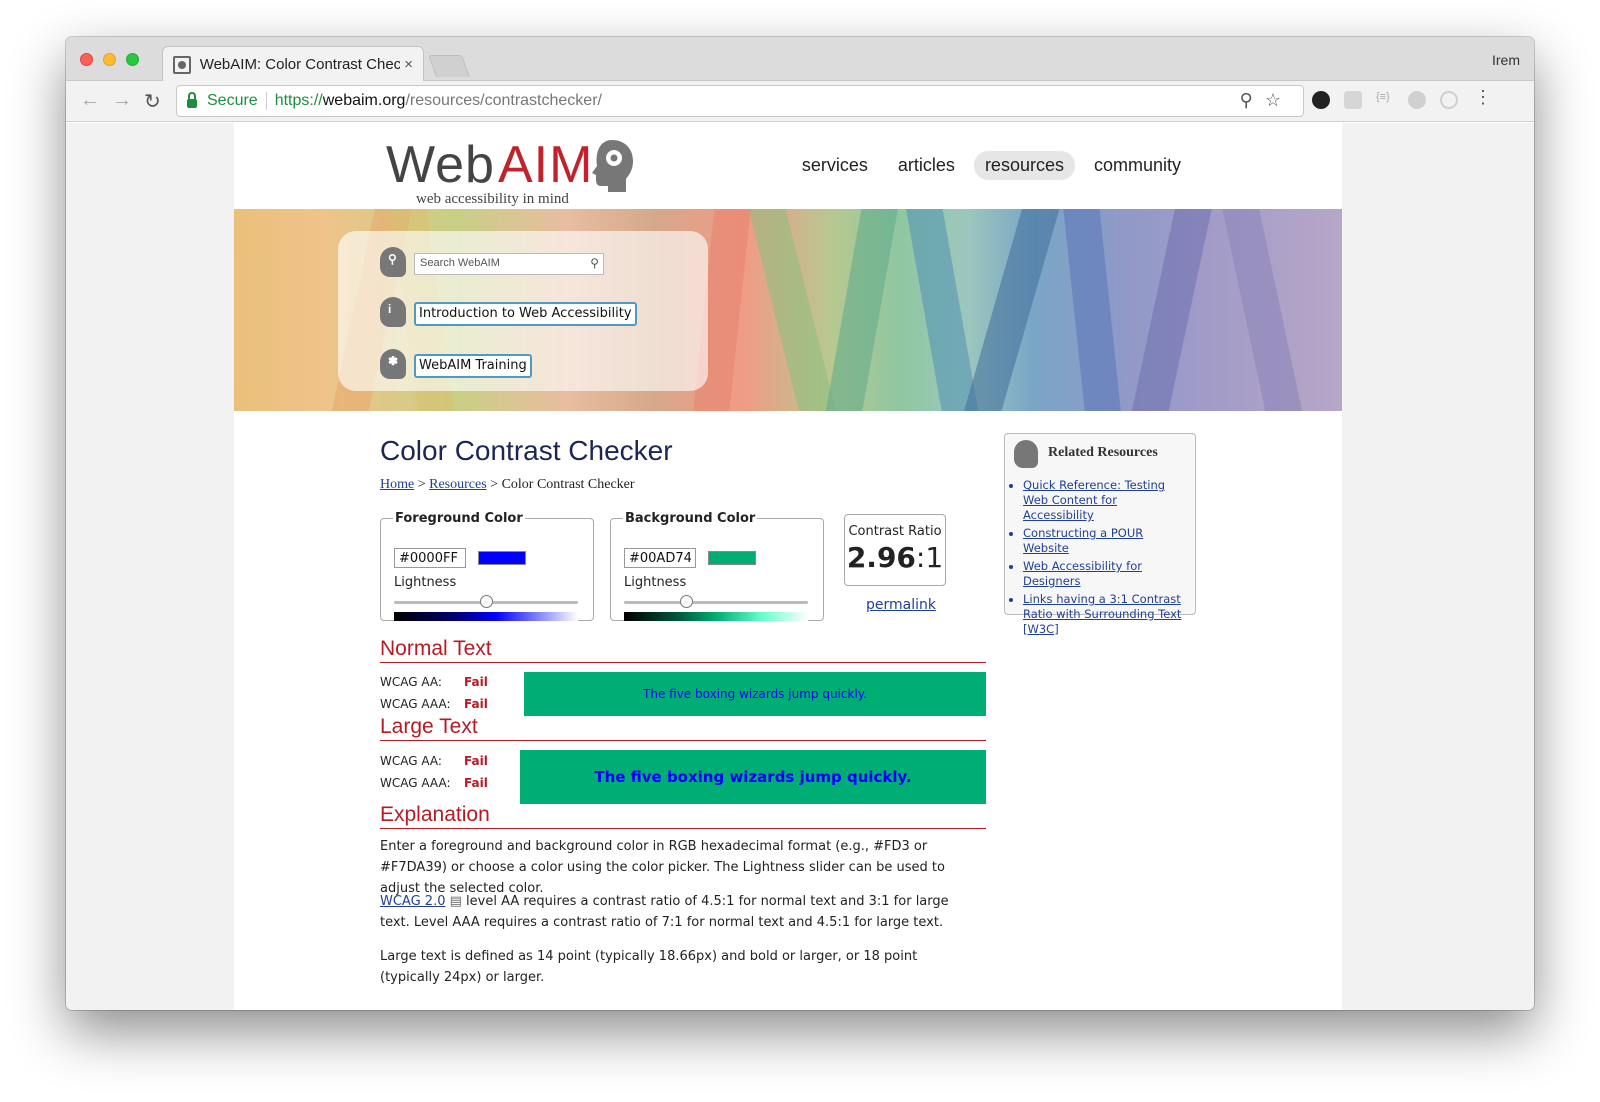 The image size is (1600, 1102). I want to click on lock-icon, so click(192, 100).